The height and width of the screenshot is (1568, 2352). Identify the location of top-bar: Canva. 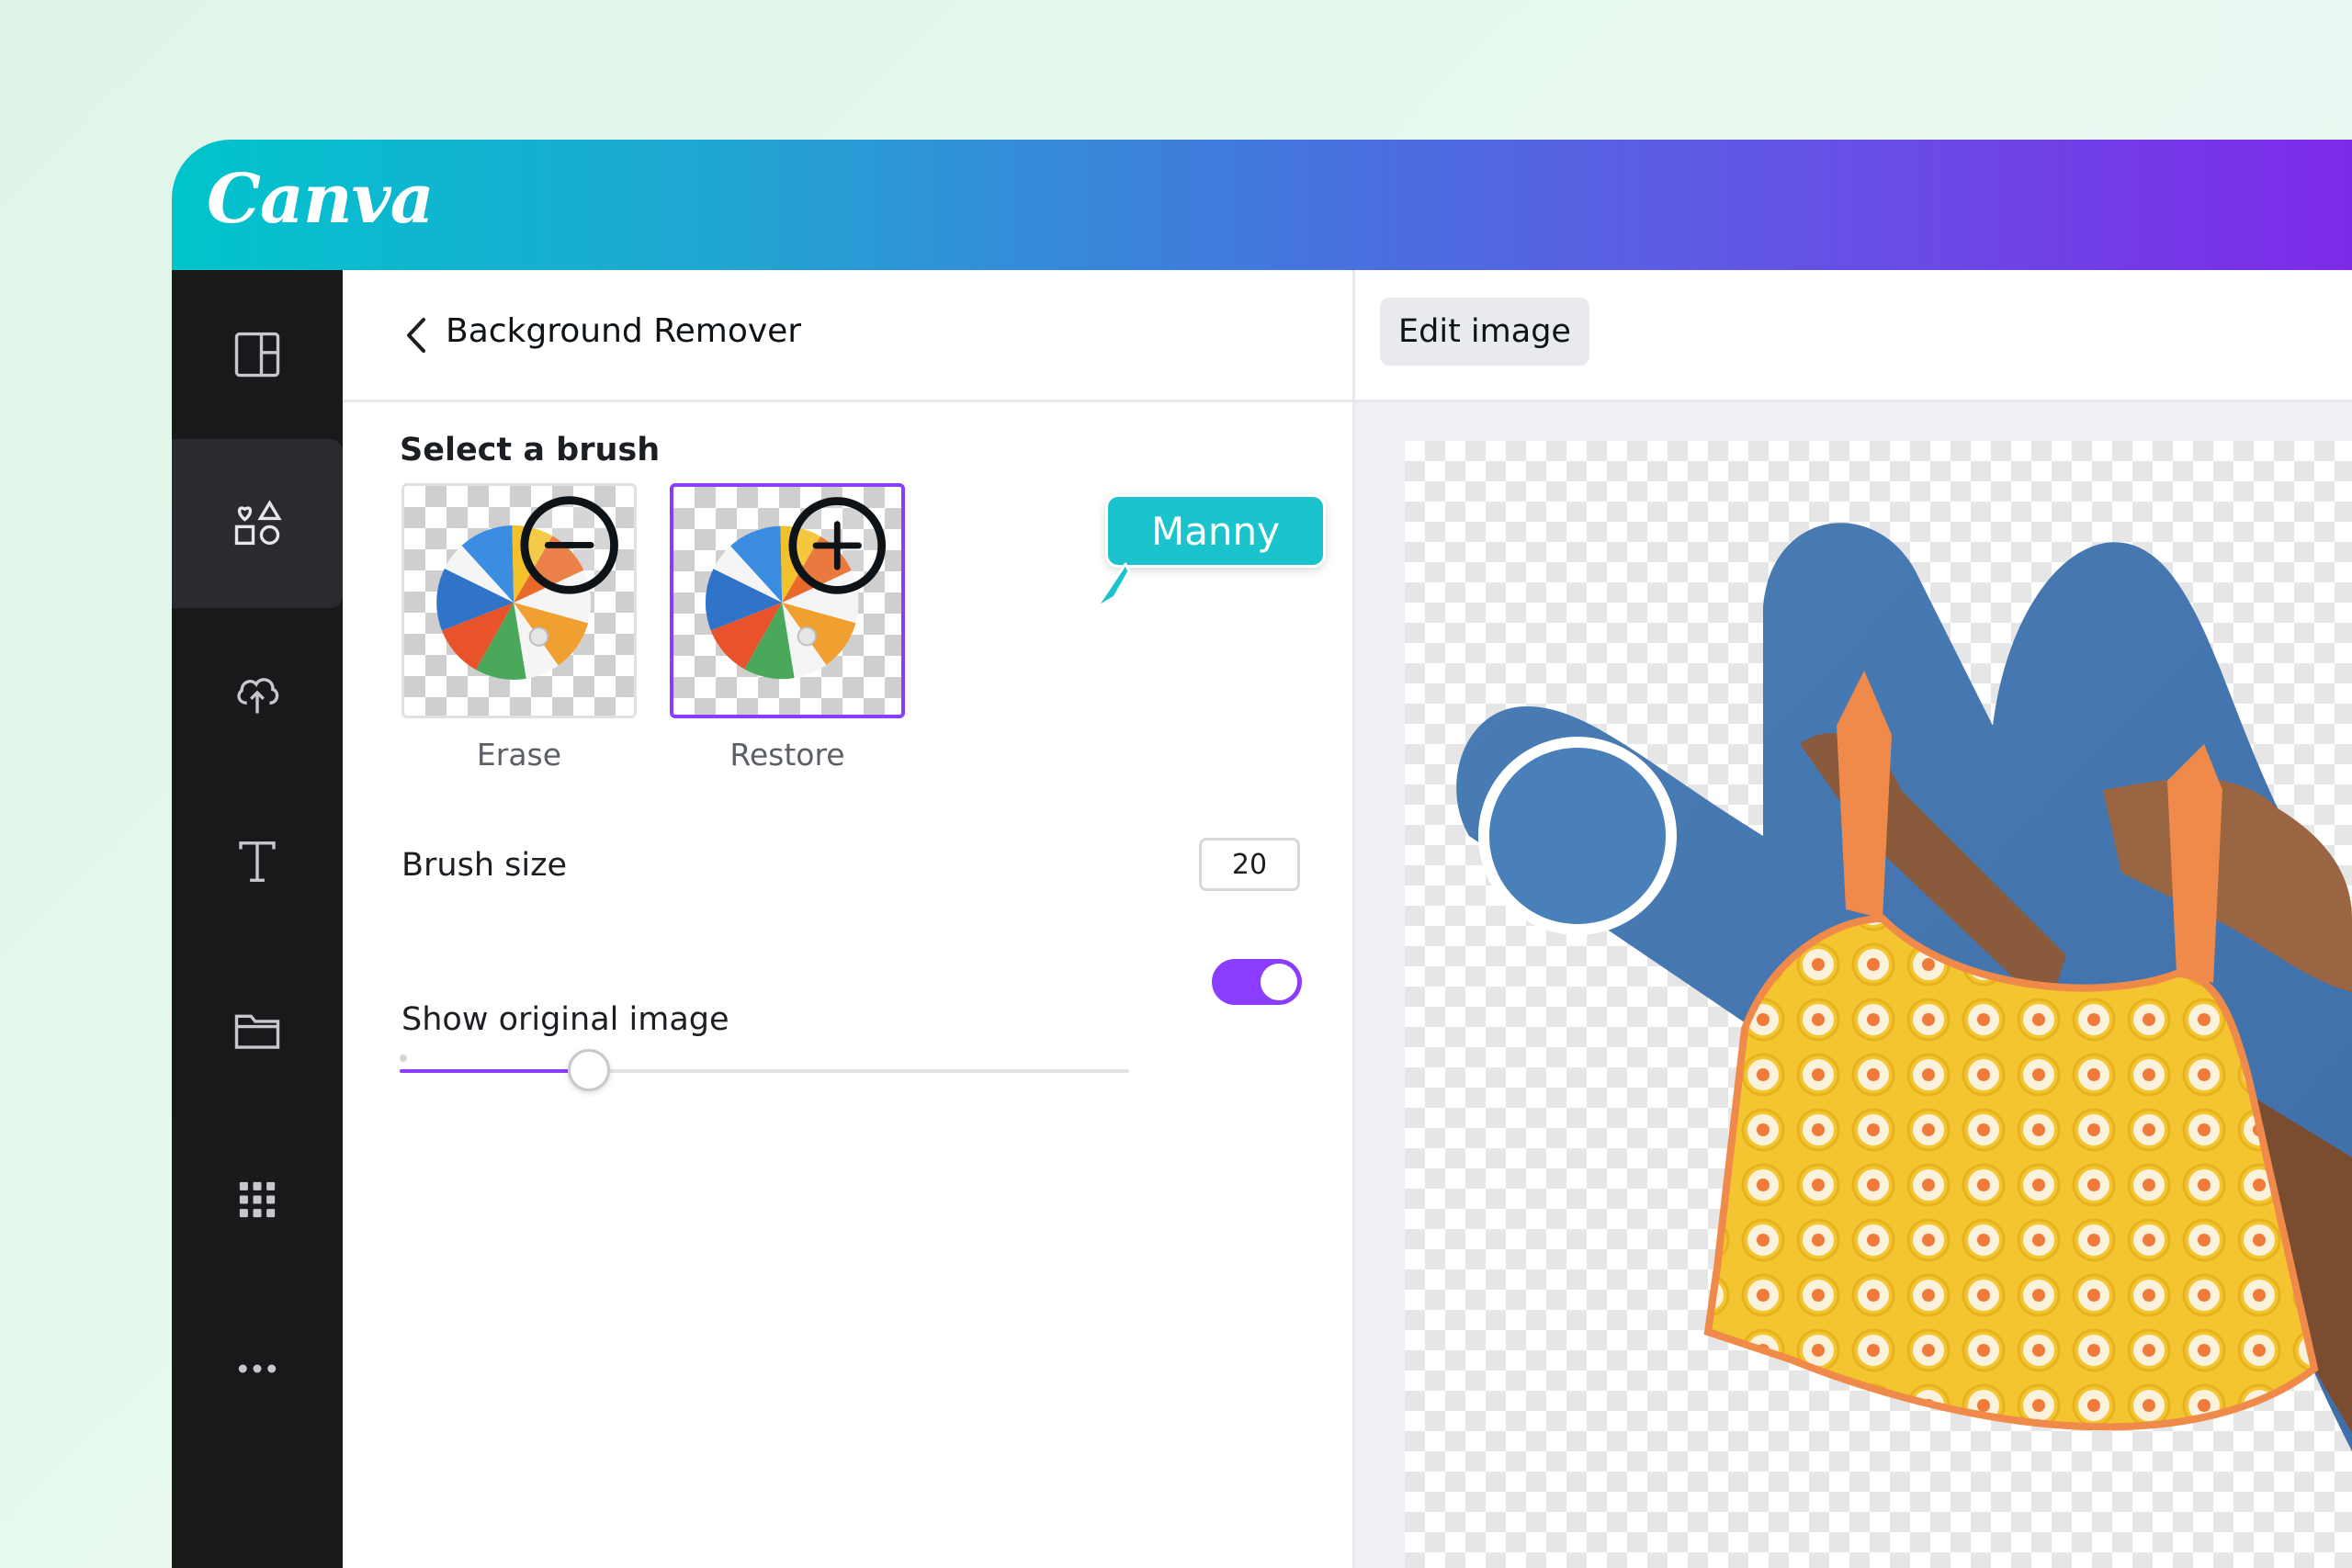
(1262, 205).